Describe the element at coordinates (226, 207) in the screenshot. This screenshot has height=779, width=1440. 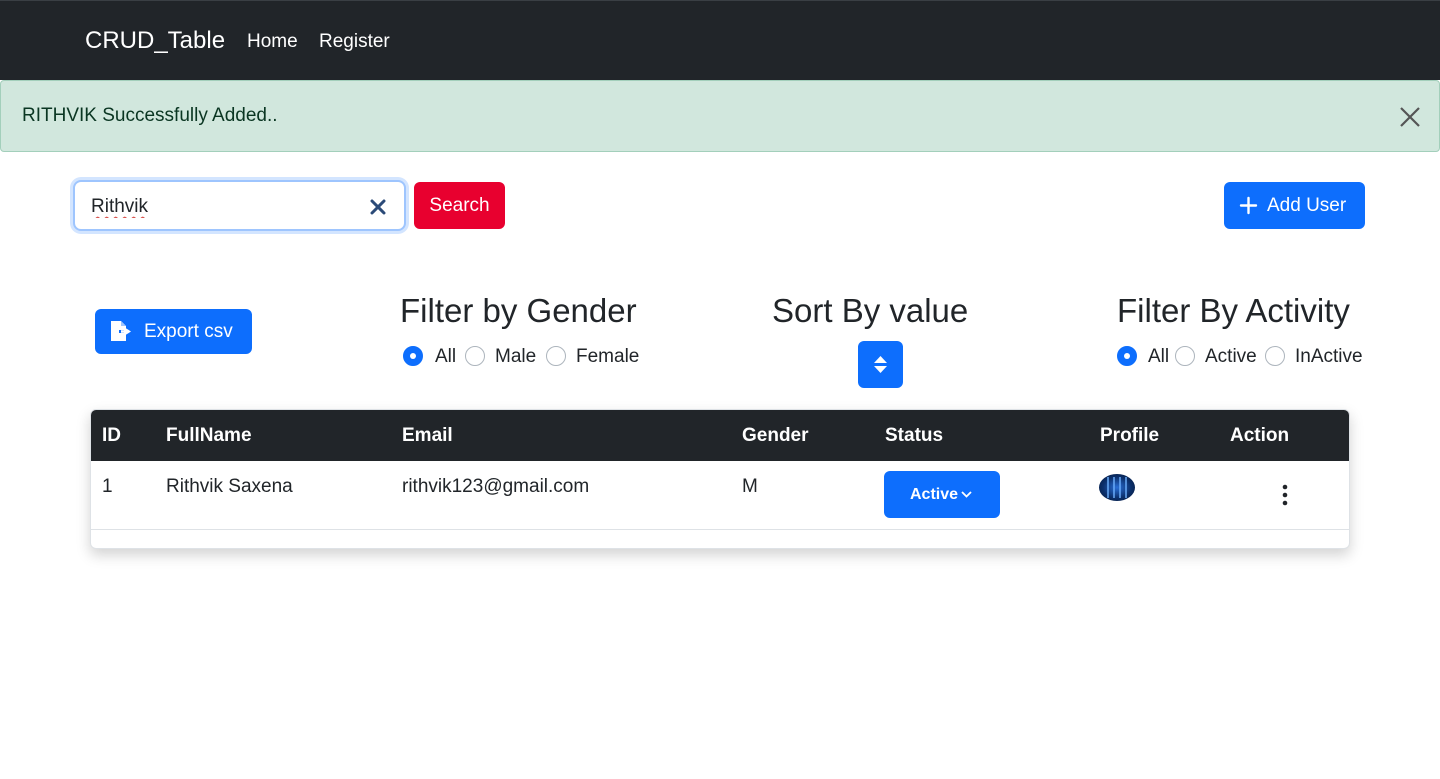
I see `search-input` at that location.